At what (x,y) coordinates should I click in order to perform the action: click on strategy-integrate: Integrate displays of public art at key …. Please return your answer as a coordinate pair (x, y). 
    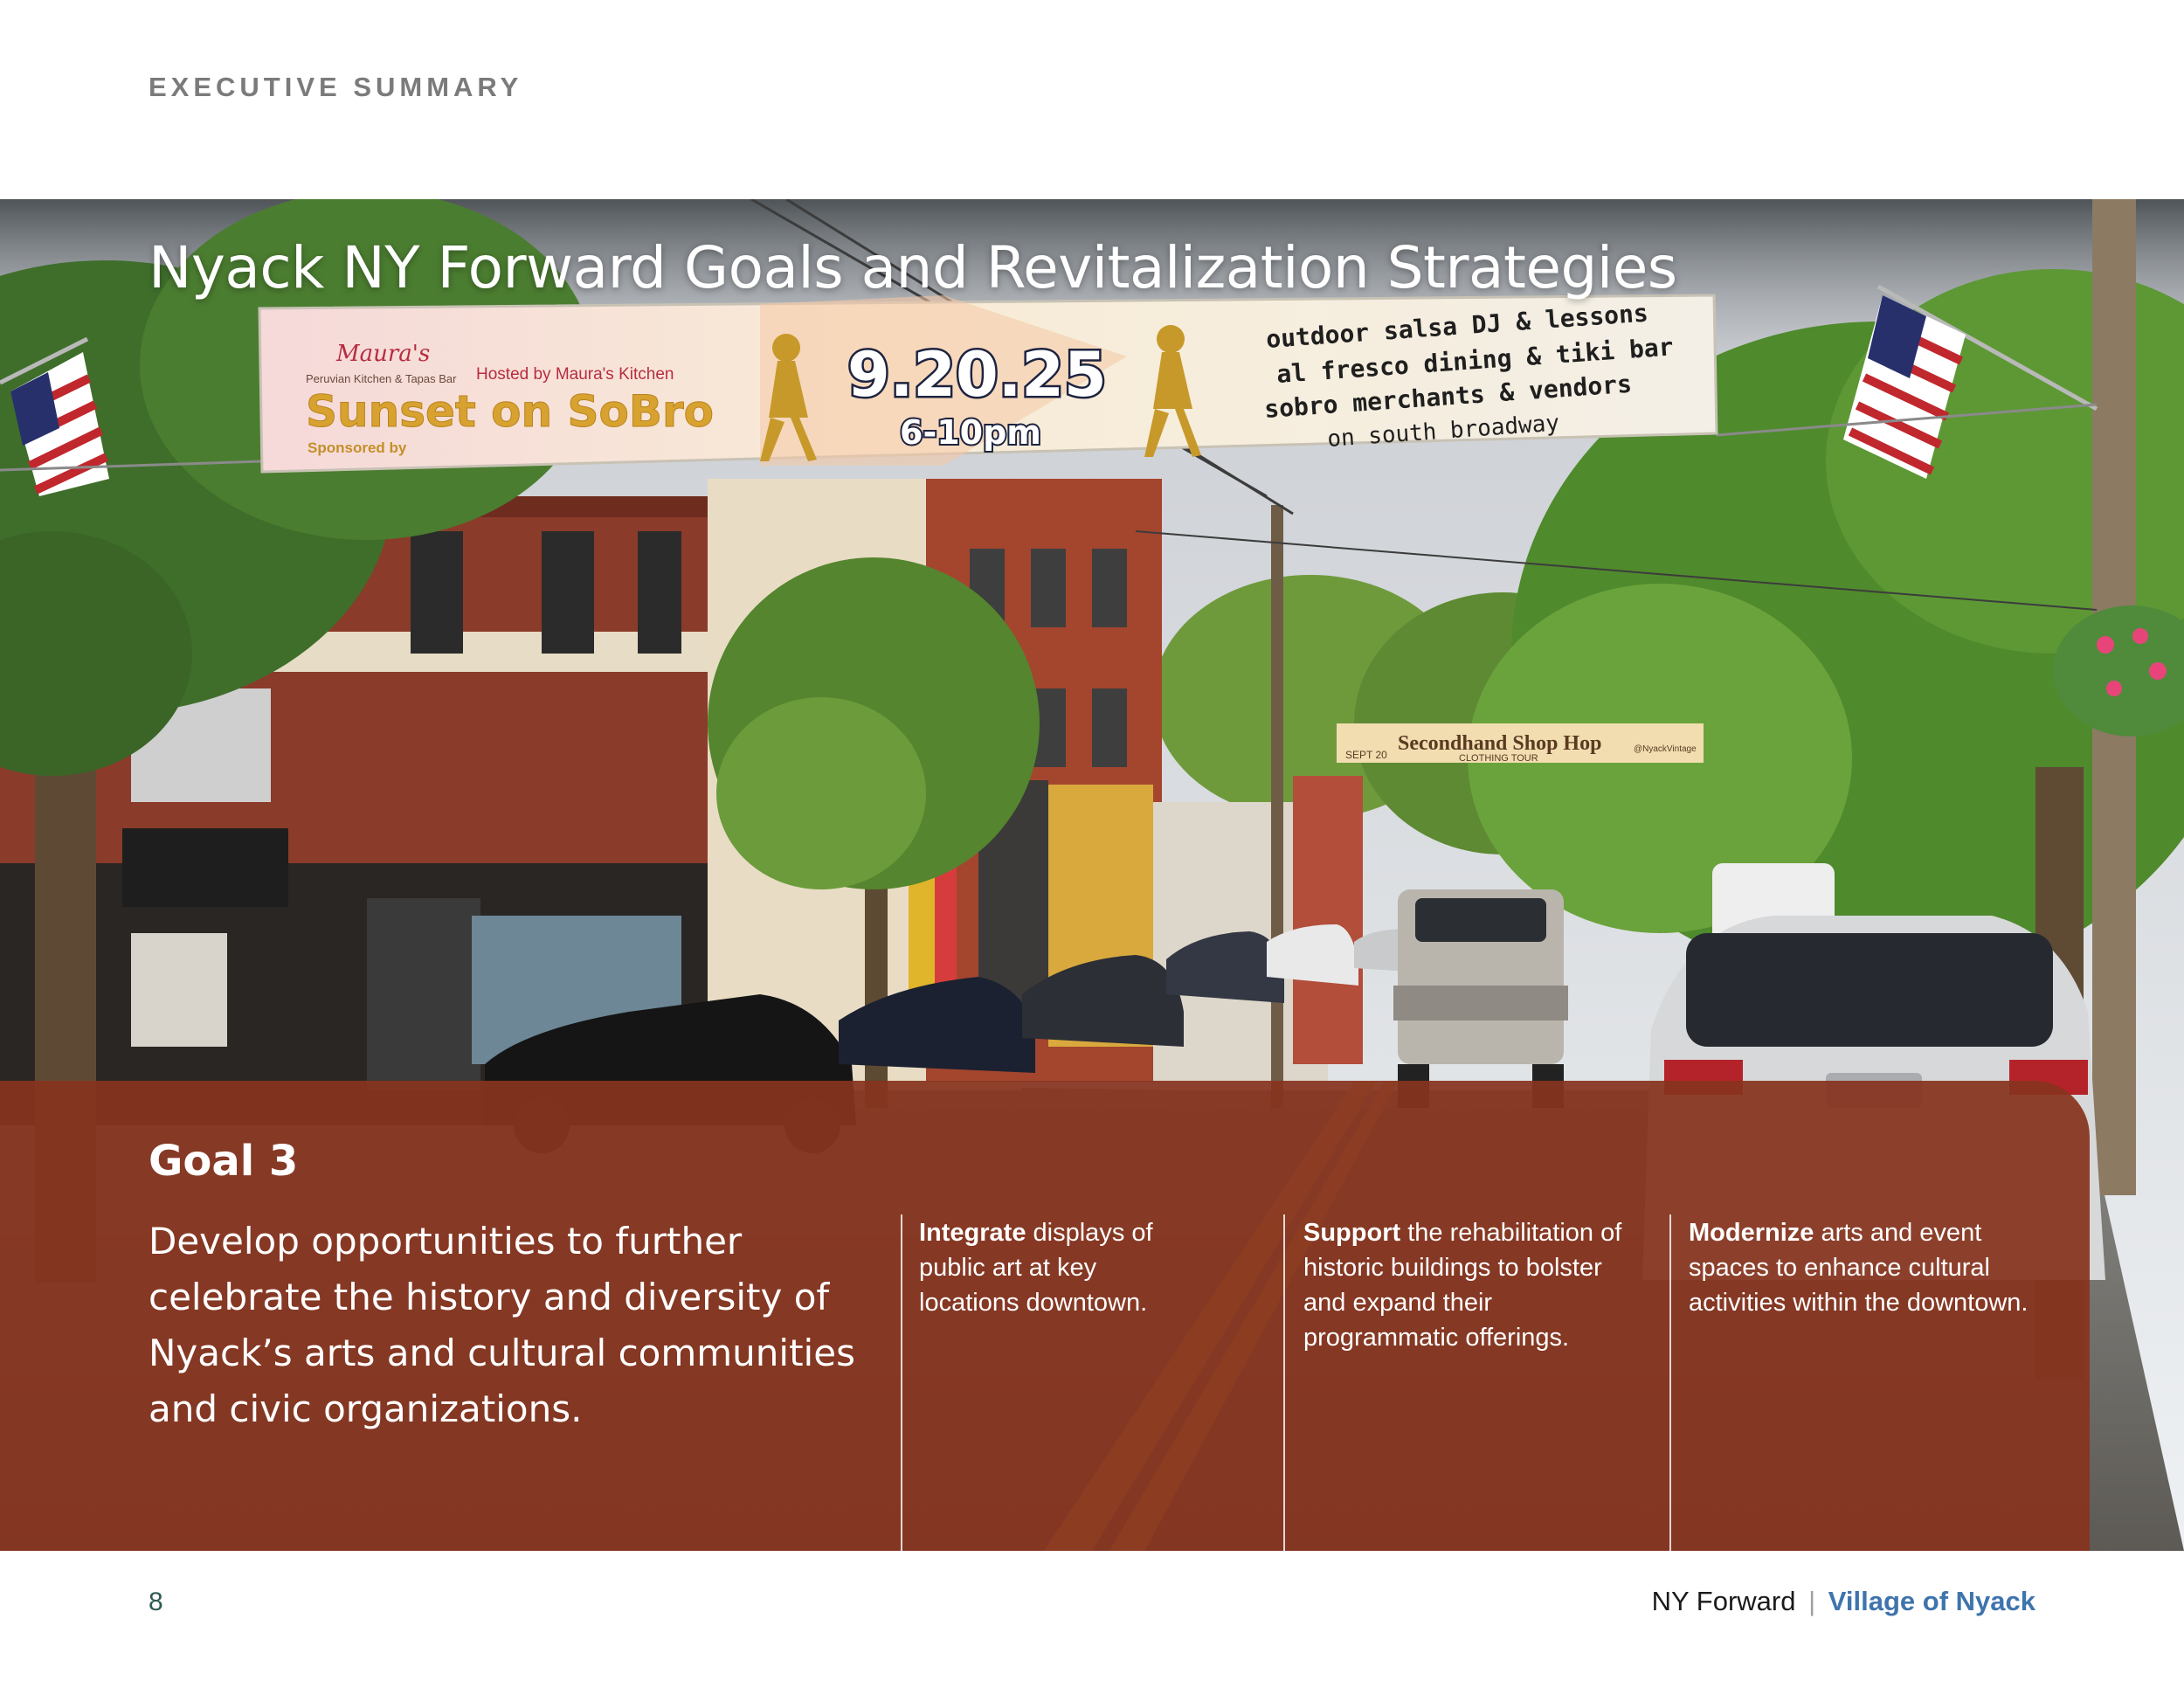
    Looking at the image, I should click on (1045, 1267).